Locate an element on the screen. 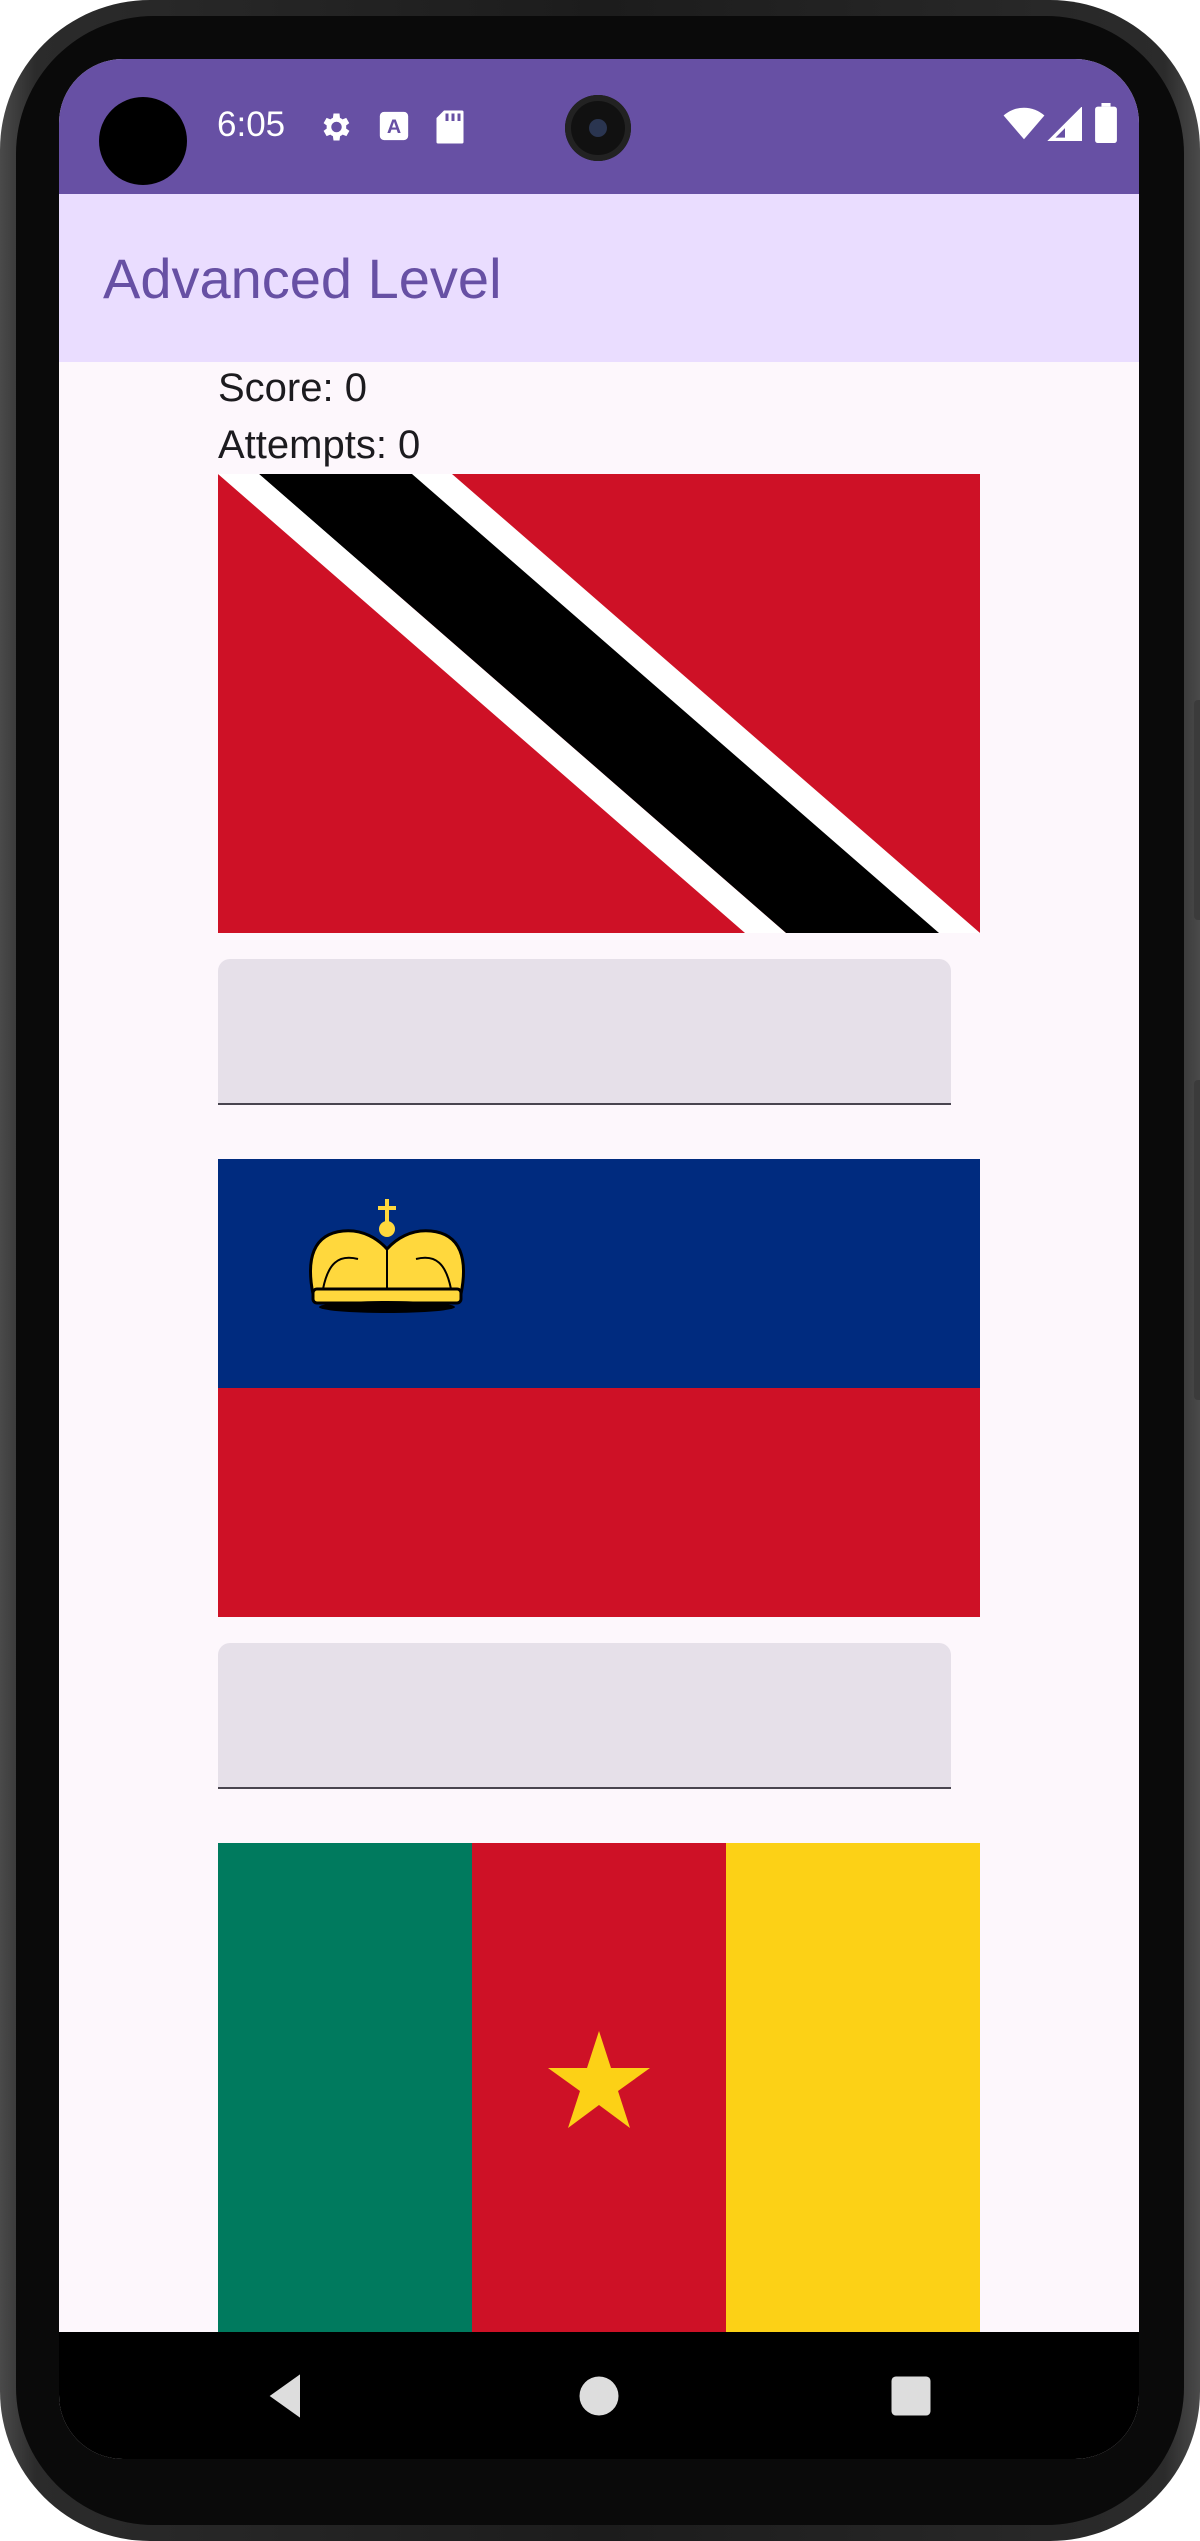 The height and width of the screenshot is (2541, 1200). home-icon is located at coordinates (599, 2396).